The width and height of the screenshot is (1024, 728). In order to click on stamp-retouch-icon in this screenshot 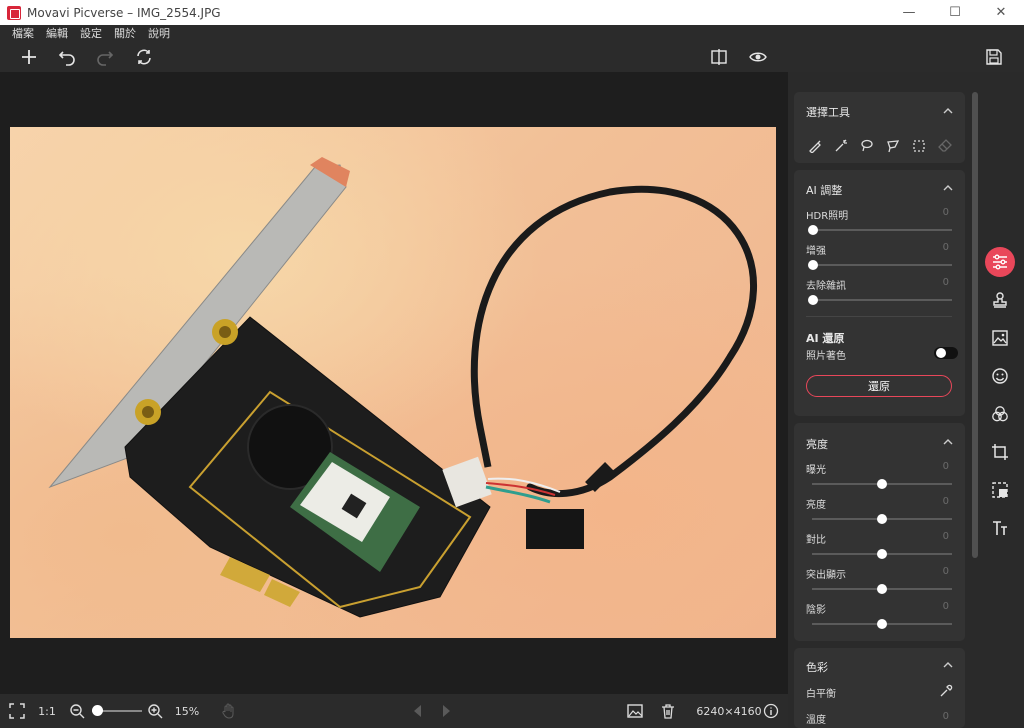, I will do `click(1000, 300)`.